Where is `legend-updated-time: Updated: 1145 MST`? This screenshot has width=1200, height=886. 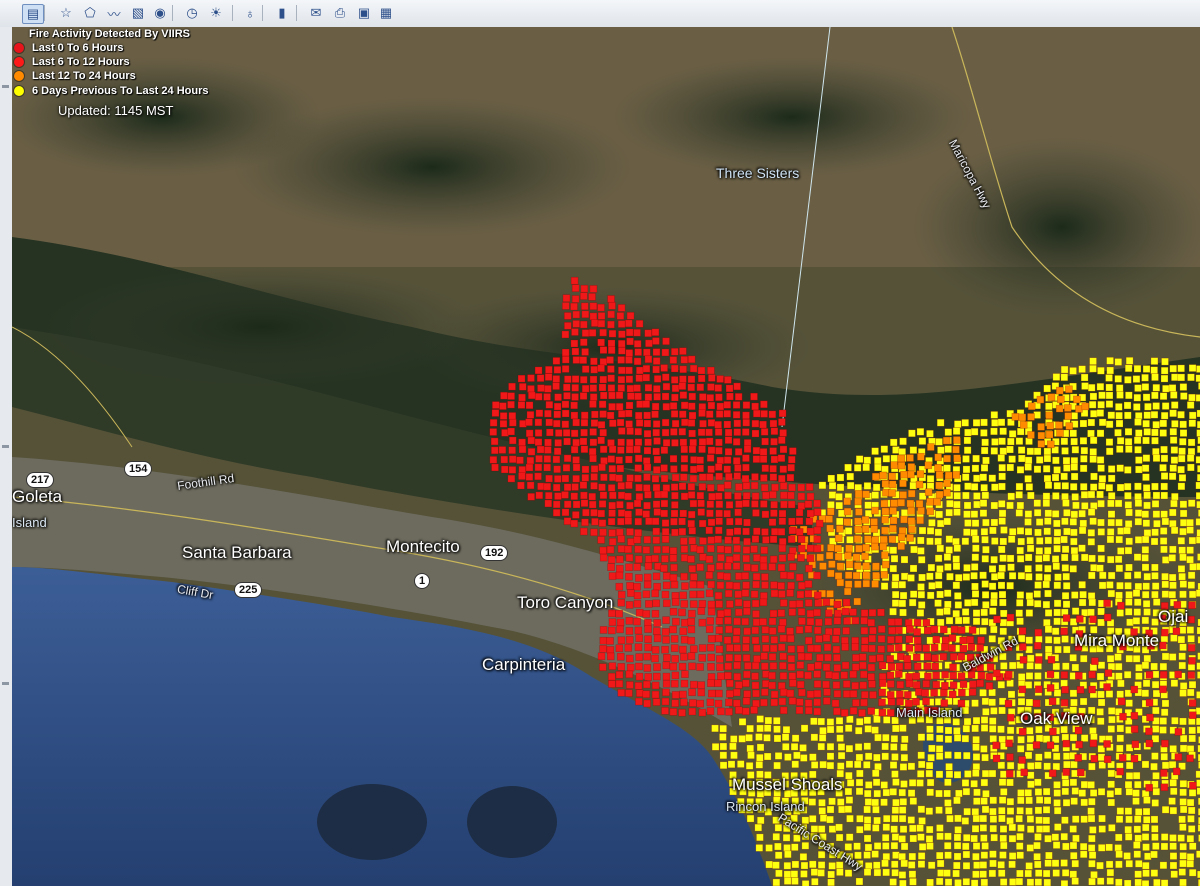
legend-updated-time: Updated: 1145 MST is located at coordinates (116, 110).